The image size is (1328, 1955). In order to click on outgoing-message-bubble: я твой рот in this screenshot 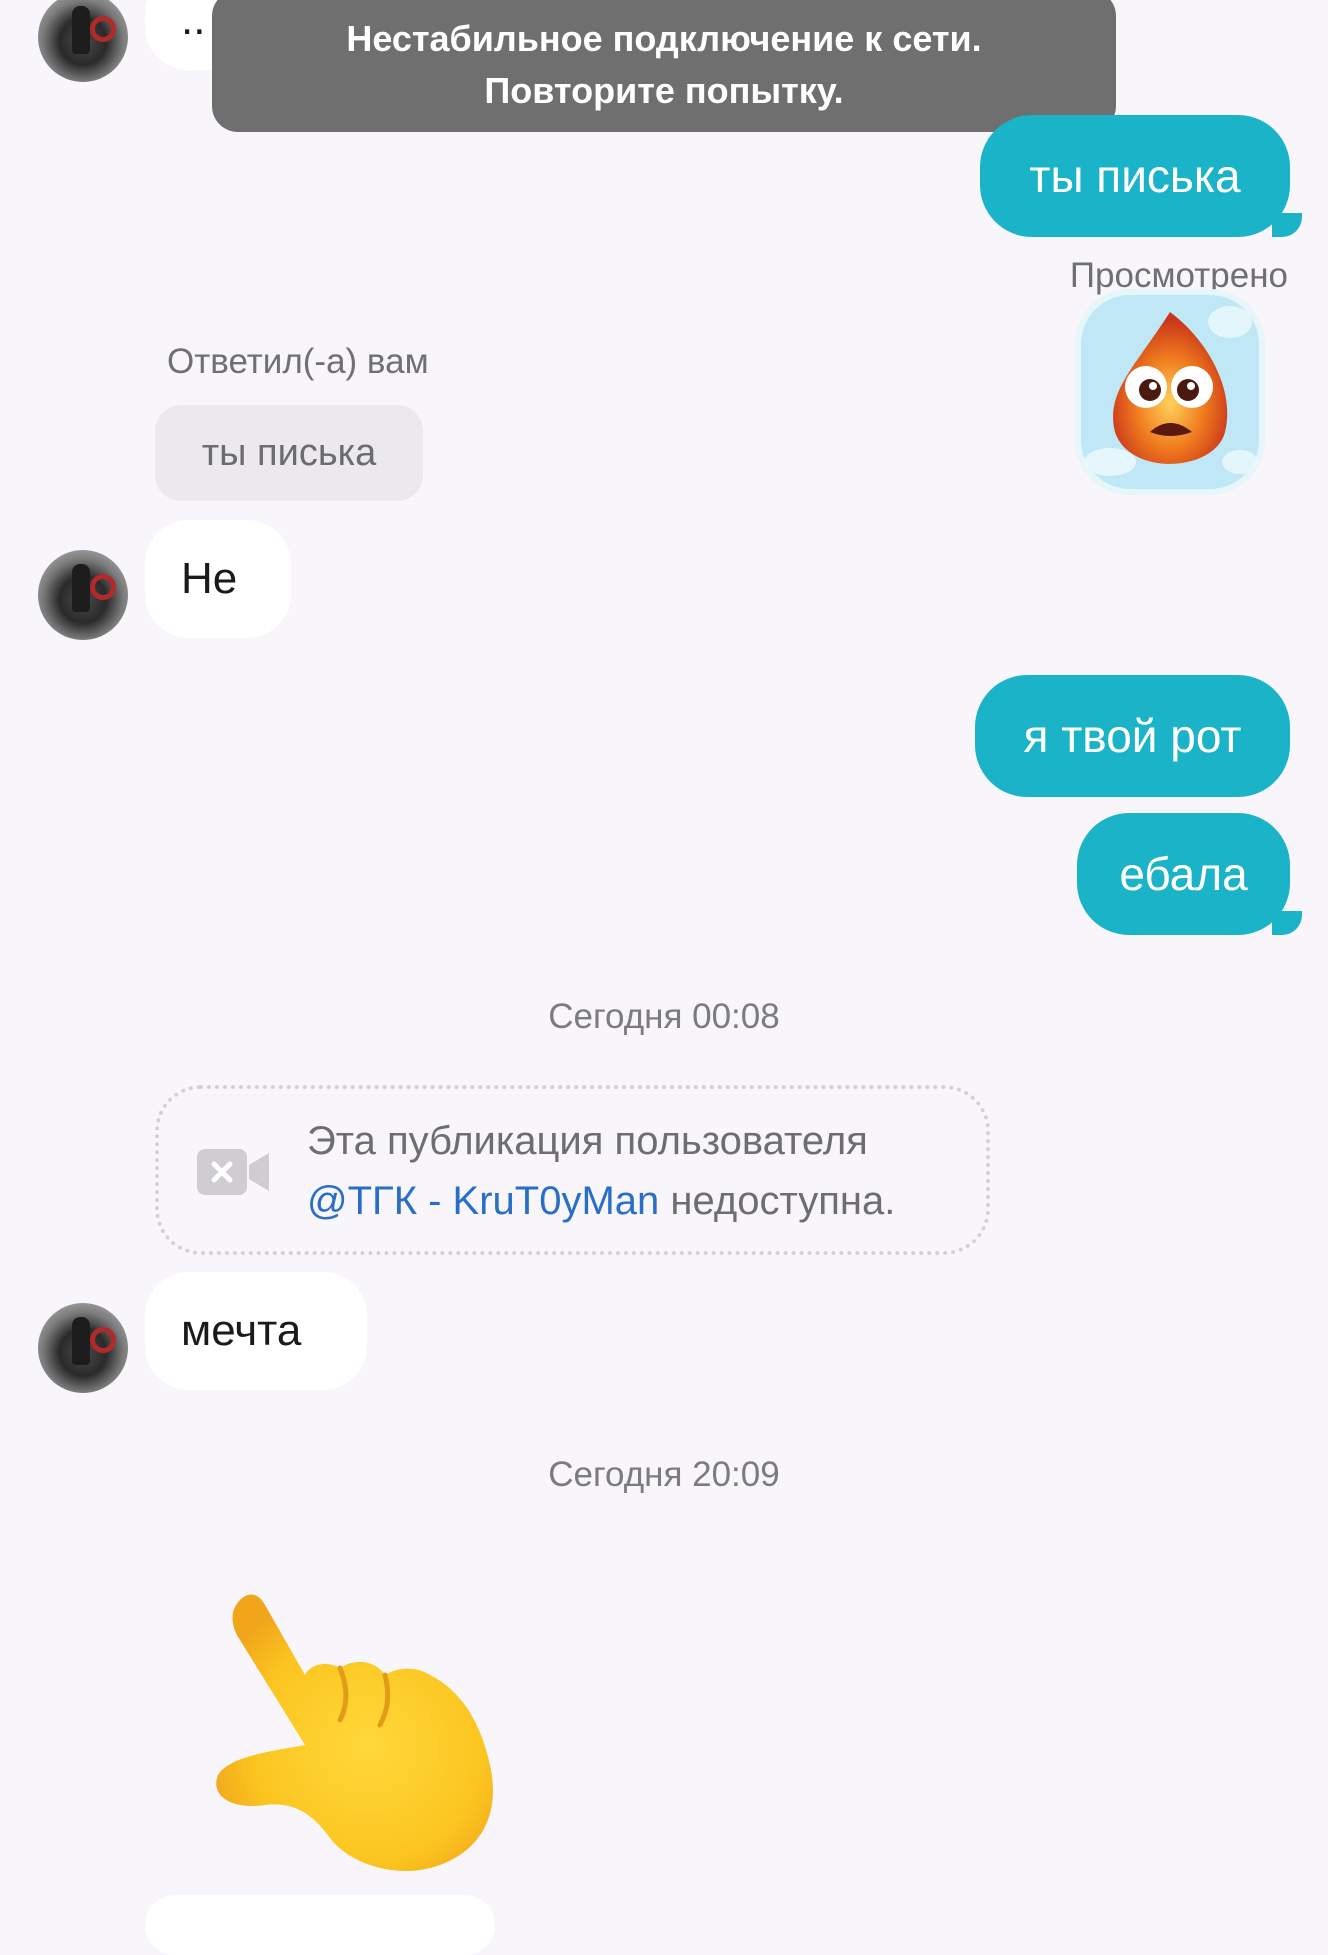, I will do `click(1132, 736)`.